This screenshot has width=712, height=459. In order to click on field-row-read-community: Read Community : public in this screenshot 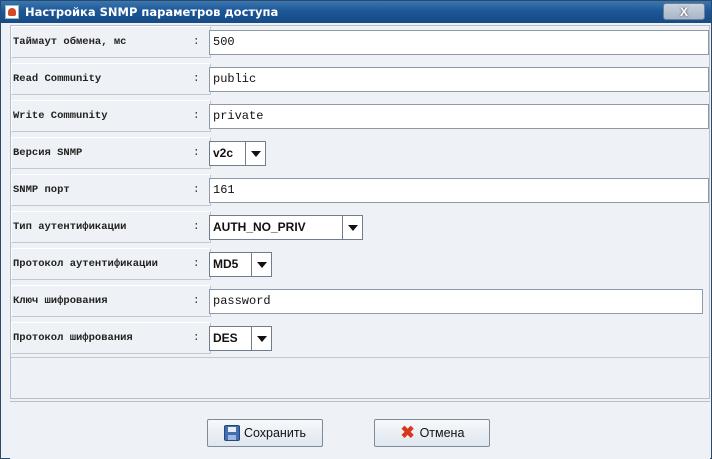, I will do `click(360, 79)`.